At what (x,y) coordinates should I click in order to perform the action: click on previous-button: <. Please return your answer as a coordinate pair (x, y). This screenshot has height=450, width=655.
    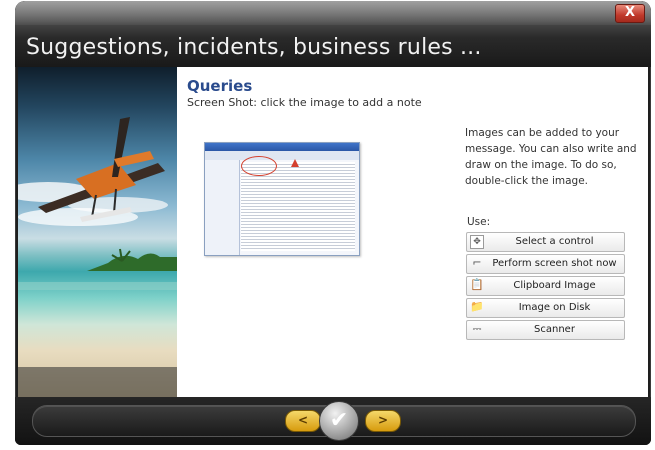
    Looking at the image, I should click on (303, 421).